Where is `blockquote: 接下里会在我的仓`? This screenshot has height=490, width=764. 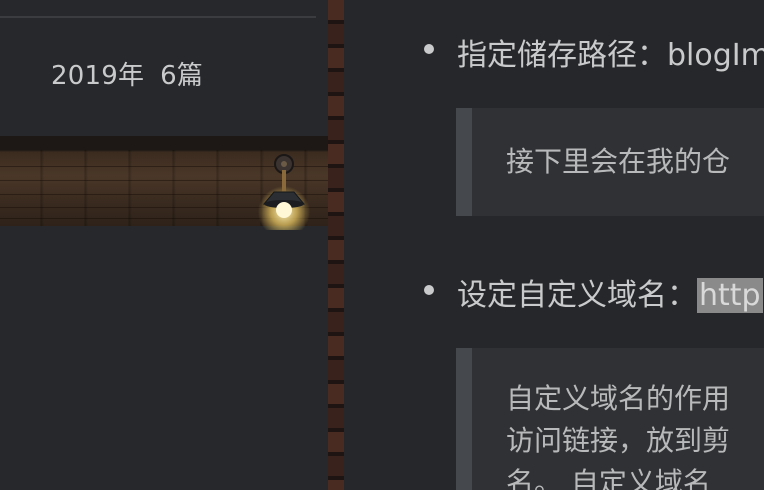 blockquote: 接下里会在我的仓 is located at coordinates (610, 162).